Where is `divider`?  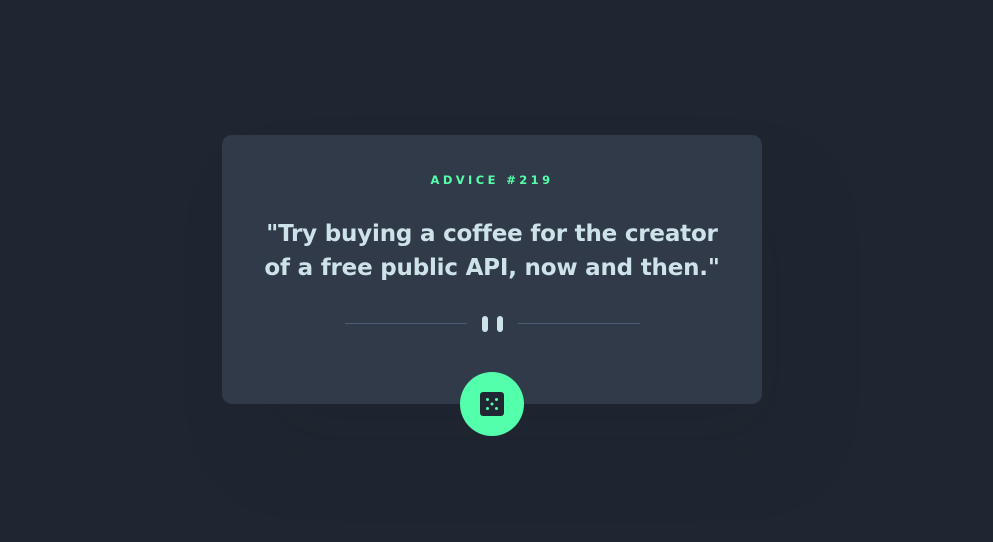 divider is located at coordinates (492, 324).